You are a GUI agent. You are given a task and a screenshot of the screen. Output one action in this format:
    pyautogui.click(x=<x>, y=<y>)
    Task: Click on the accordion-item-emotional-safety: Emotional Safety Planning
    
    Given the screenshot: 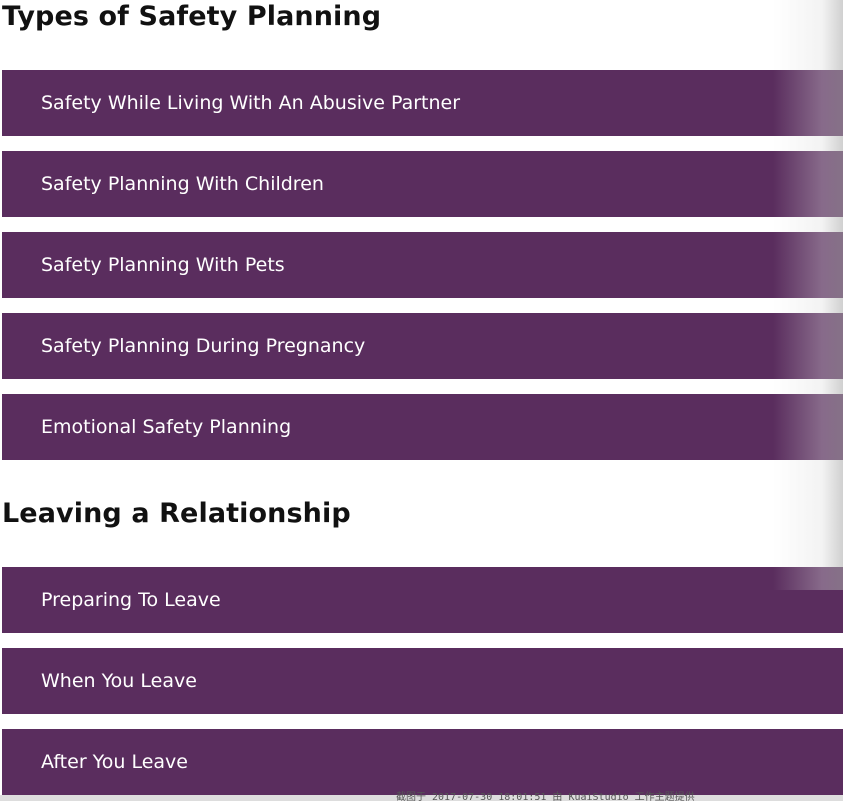 What is the action you would take?
    pyautogui.click(x=422, y=427)
    